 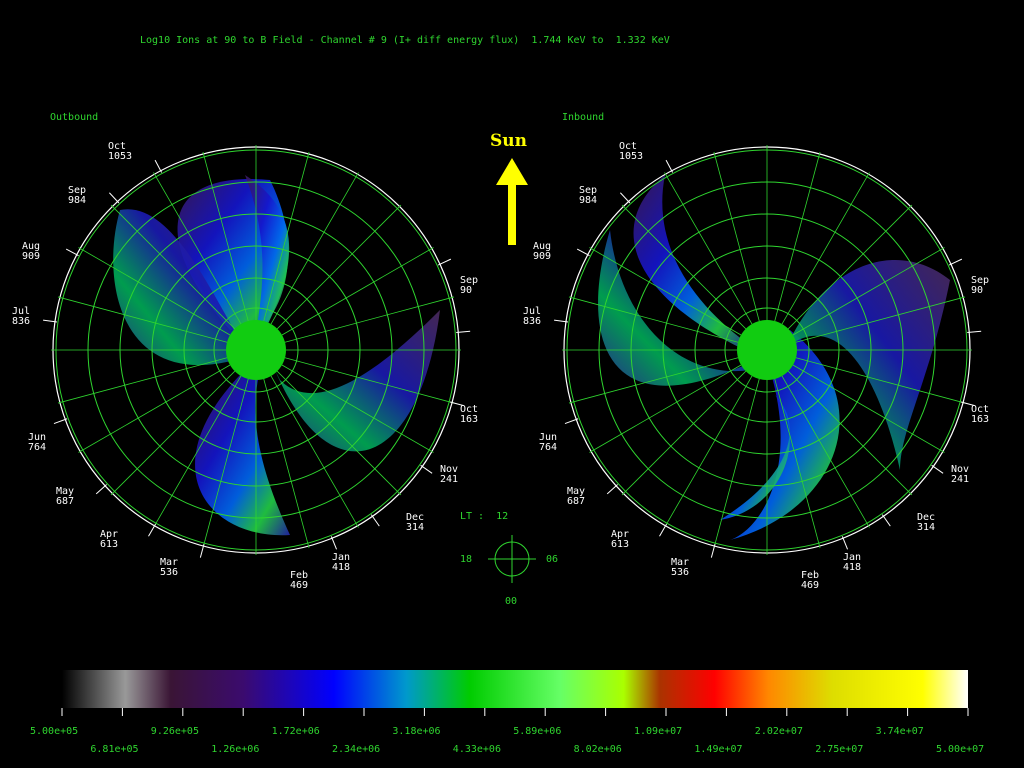 I want to click on colorbar-top-tick-label: 3.74e+07, so click(x=899, y=731).